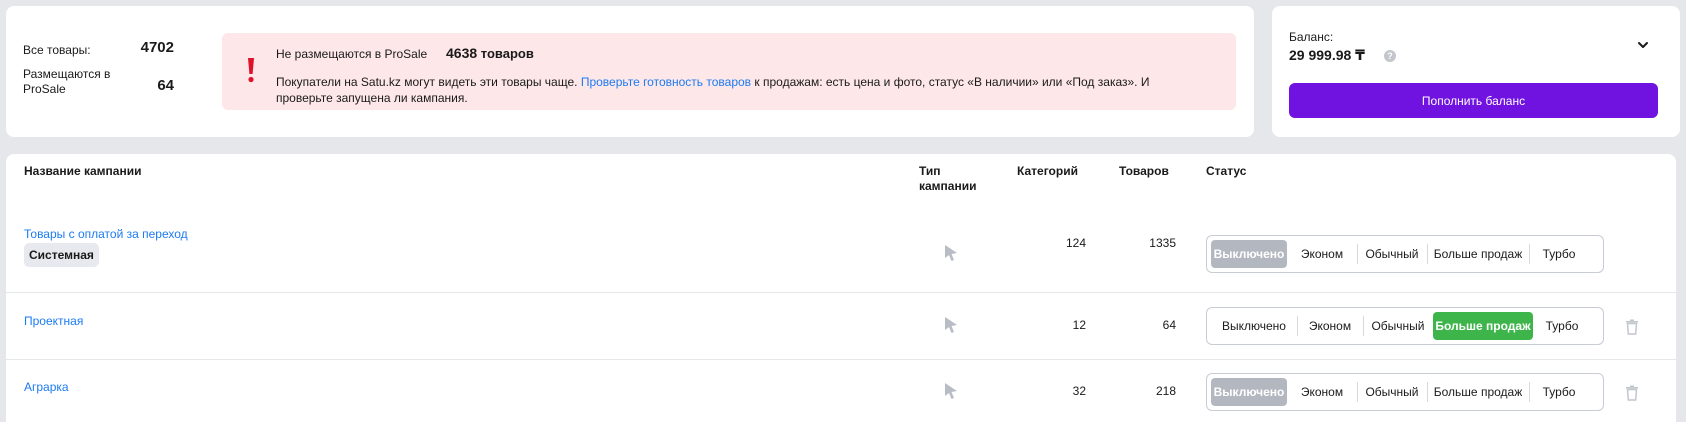  I want to click on campaign-name-link: Аграрка, so click(46, 387).